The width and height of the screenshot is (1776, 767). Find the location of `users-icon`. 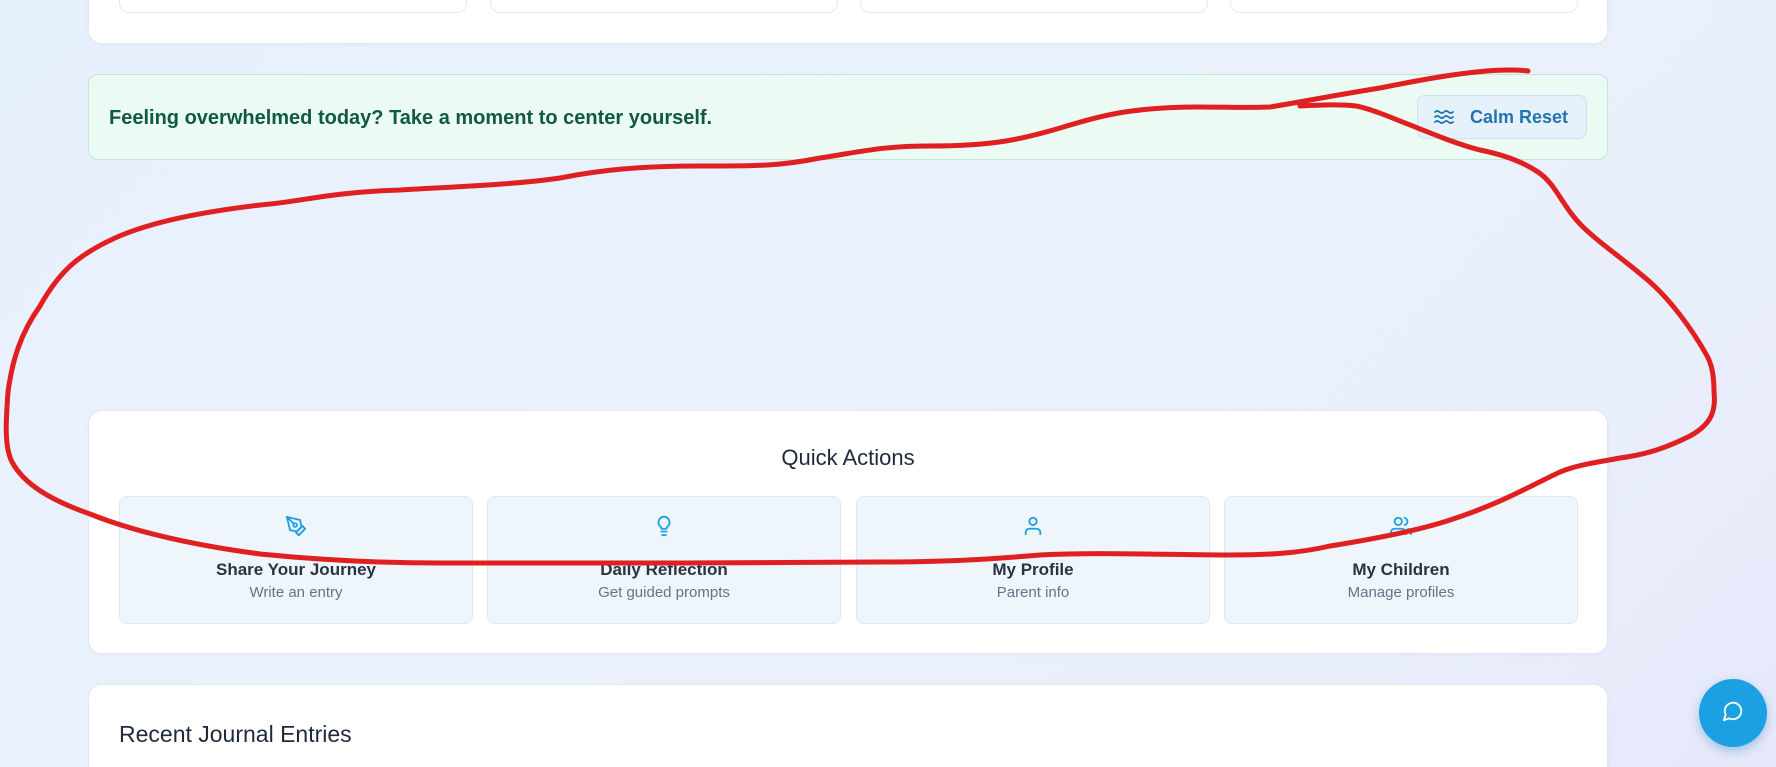

users-icon is located at coordinates (1401, 528).